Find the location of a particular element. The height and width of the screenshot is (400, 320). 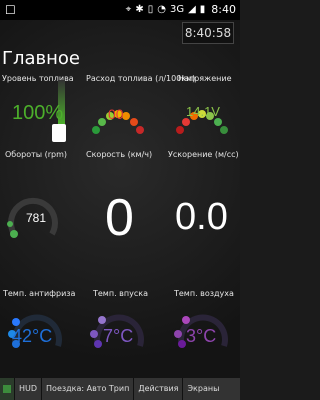

screens-button: Экраны is located at coordinates (211, 389).